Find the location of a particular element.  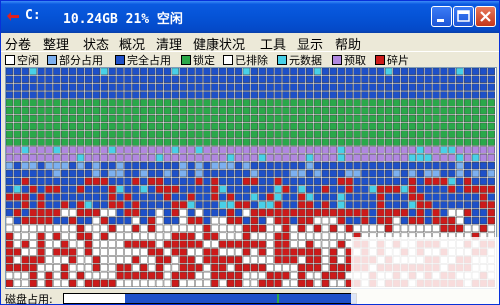

minimize-button is located at coordinates (441, 16).